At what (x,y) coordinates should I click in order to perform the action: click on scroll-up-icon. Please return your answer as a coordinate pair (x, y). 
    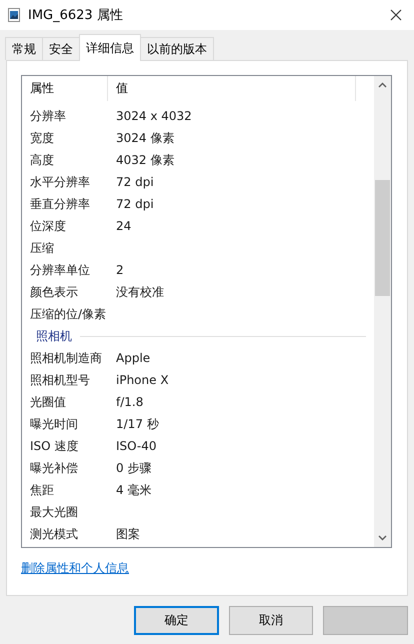
    Looking at the image, I should click on (382, 85).